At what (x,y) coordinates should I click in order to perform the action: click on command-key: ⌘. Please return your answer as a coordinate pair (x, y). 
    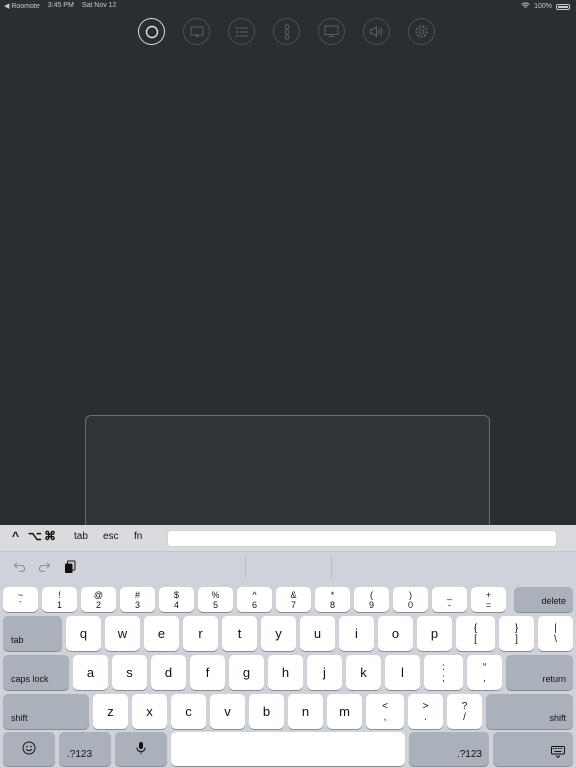
    Looking at the image, I should click on (50, 536).